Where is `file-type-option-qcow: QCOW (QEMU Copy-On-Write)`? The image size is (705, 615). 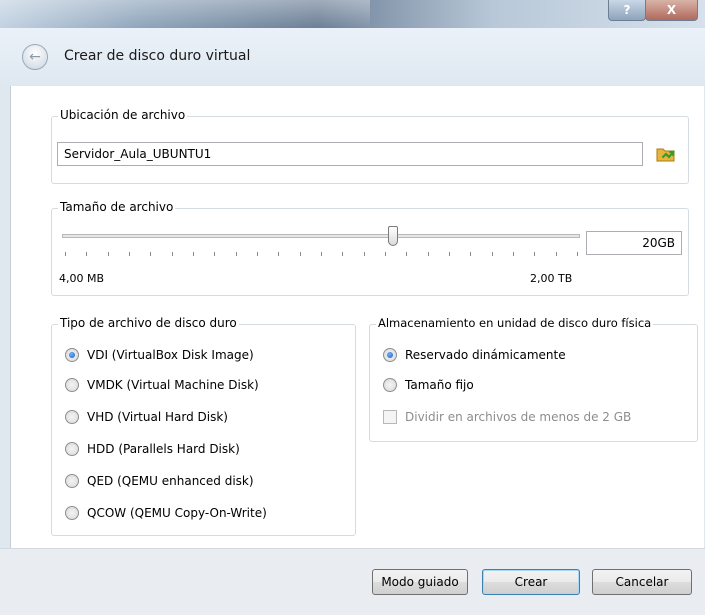 file-type-option-qcow: QCOW (QEMU Copy-On-Write) is located at coordinates (166, 513).